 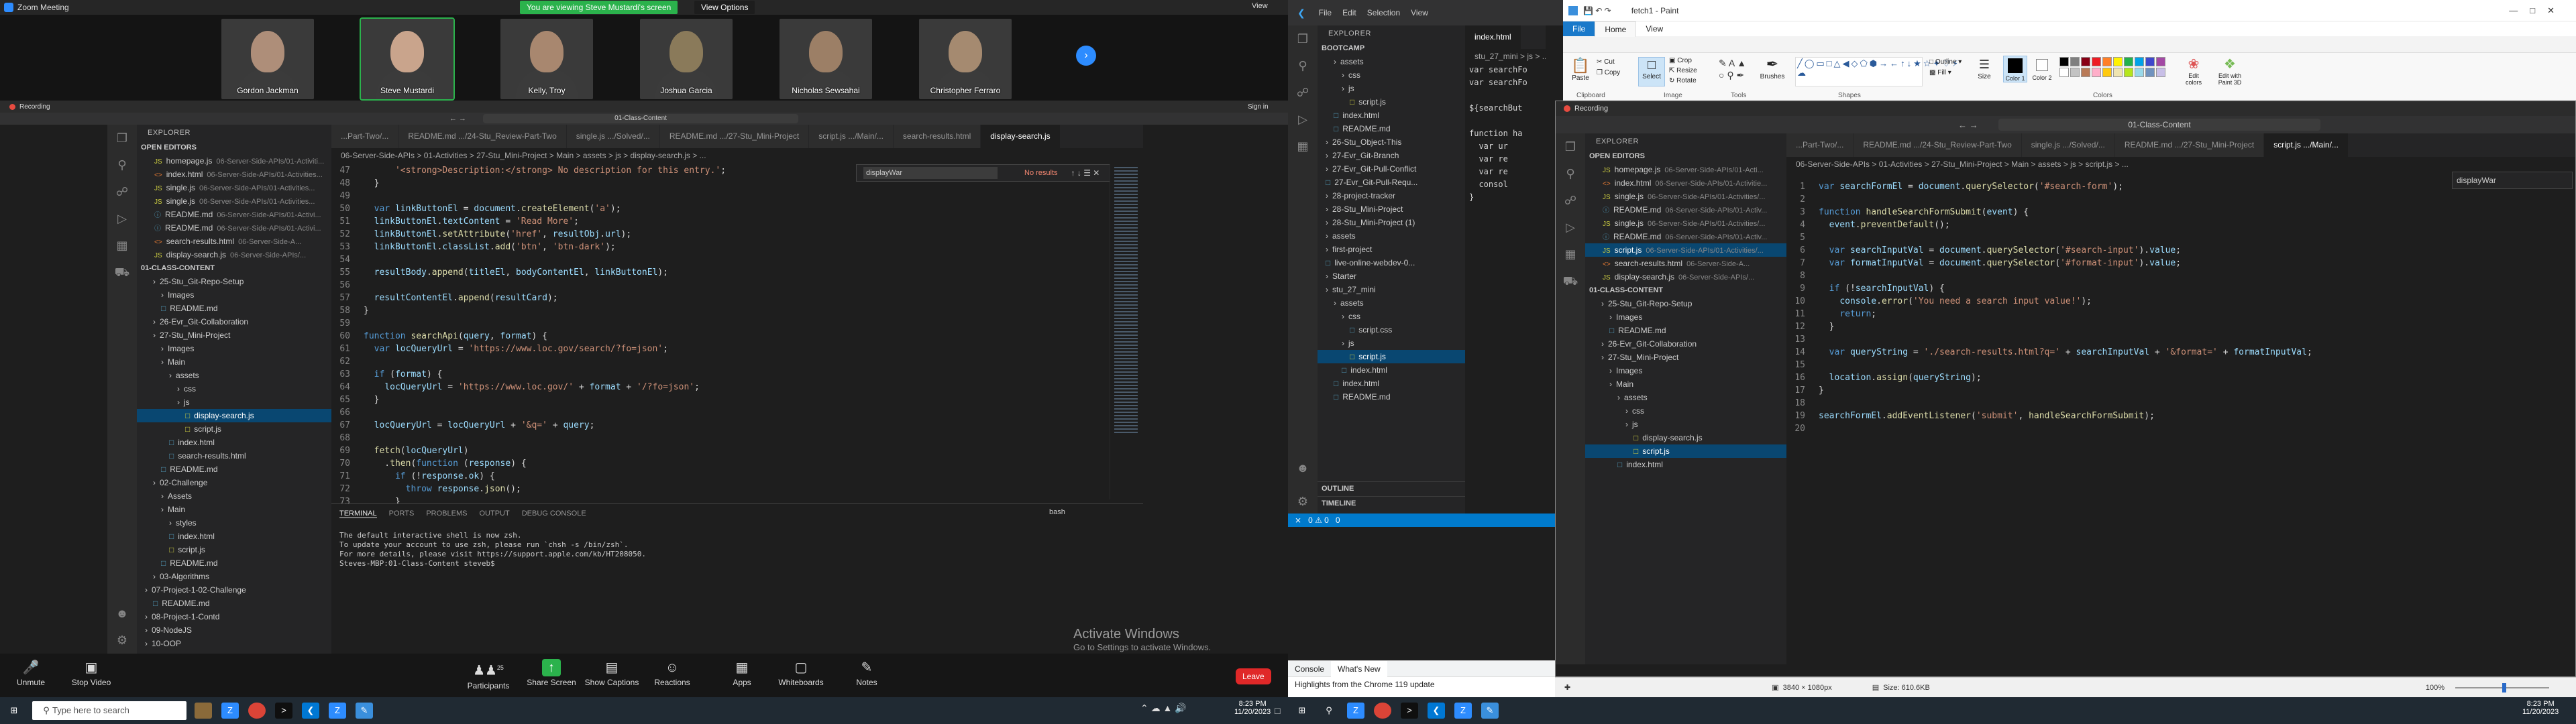 What do you see at coordinates (1945, 62) in the screenshot?
I see `outline-dropdown: □ Outline ▾` at bounding box center [1945, 62].